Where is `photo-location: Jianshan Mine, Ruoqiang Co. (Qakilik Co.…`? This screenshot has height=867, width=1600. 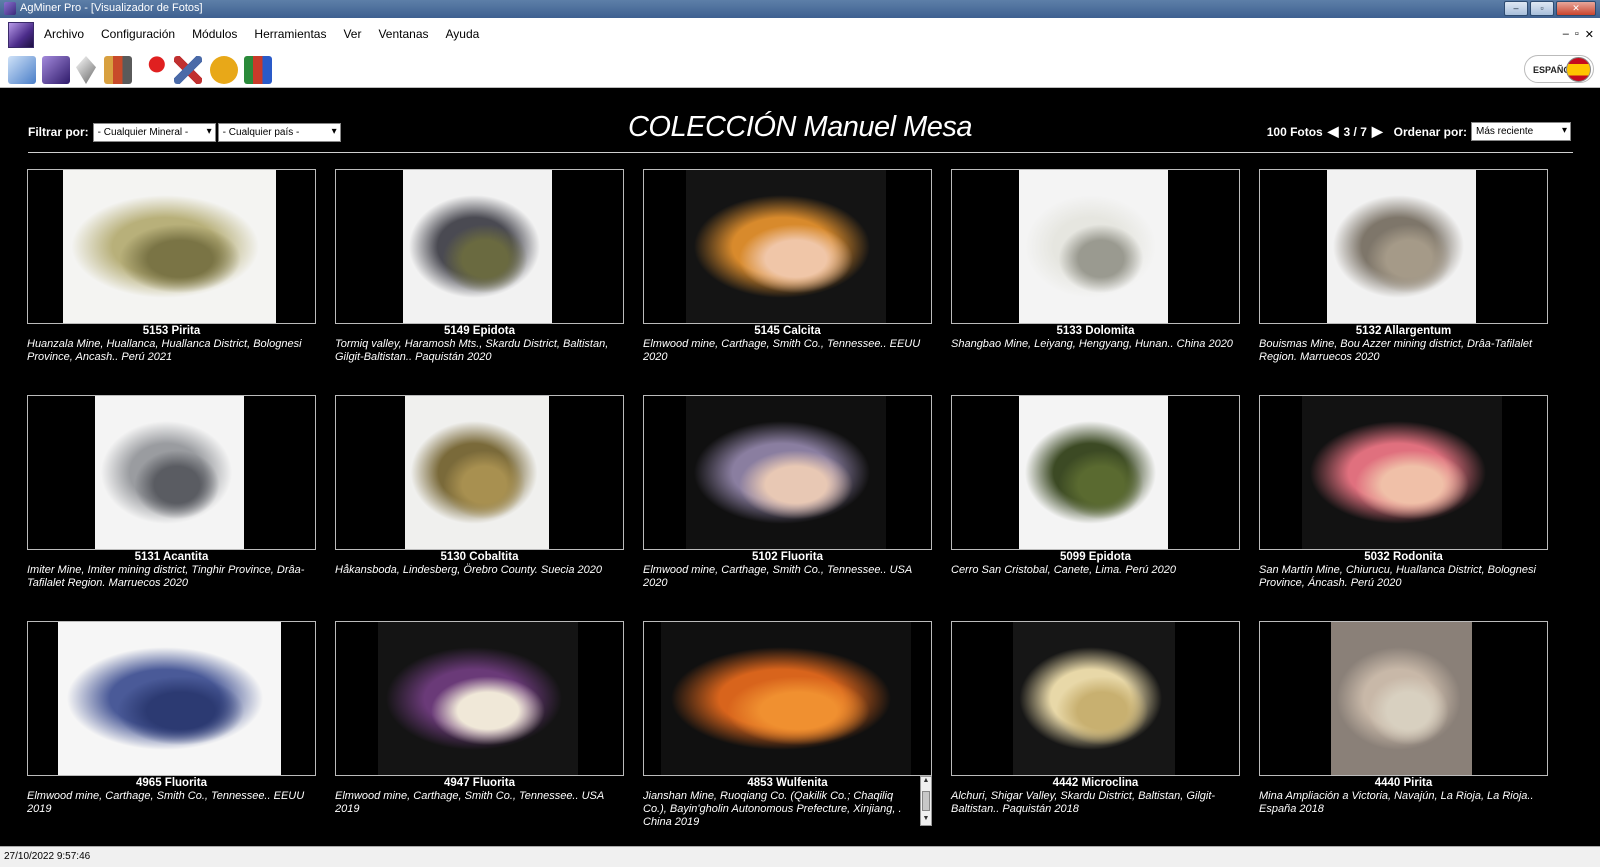 photo-location: Jianshan Mine, Ruoqiang Co. (Qakilik Co.… is located at coordinates (772, 809).